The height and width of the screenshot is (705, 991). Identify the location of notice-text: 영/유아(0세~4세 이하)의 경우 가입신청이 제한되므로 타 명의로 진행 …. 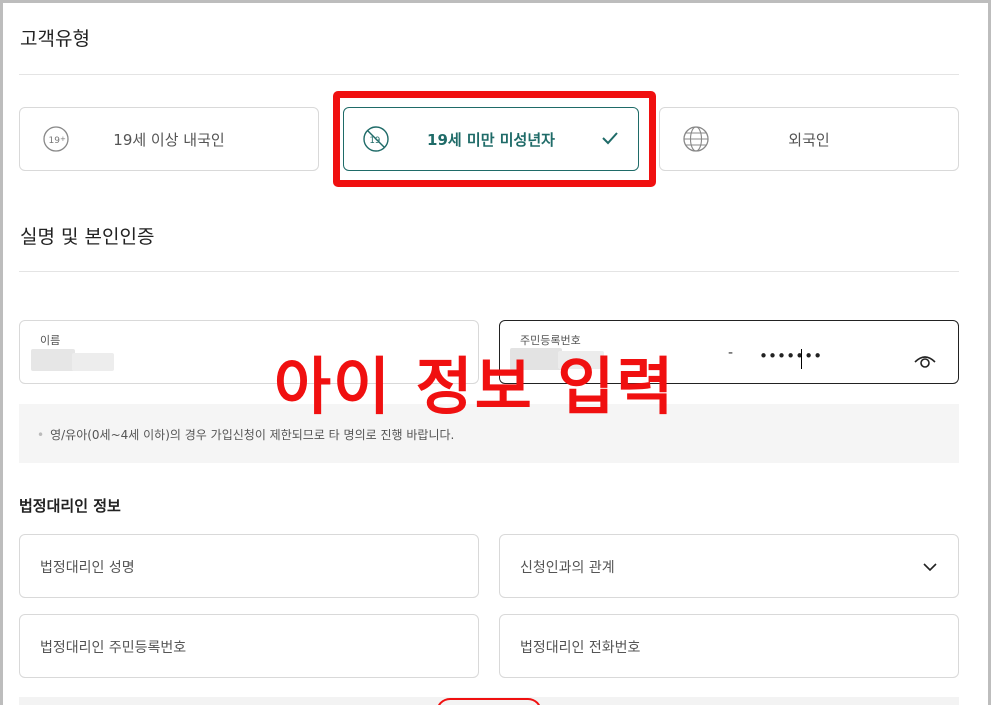
(252, 435).